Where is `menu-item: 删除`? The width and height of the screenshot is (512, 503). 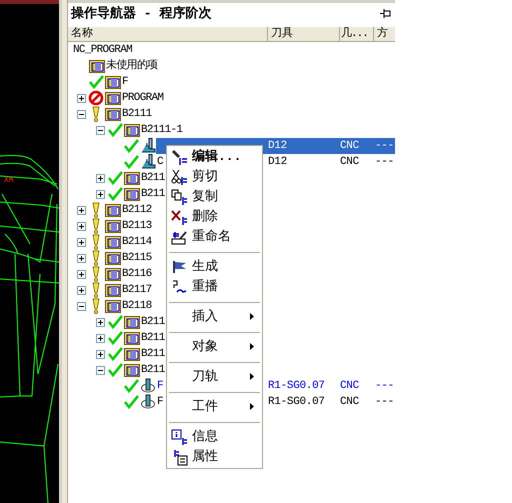 menu-item: 删除 is located at coordinates (214, 217).